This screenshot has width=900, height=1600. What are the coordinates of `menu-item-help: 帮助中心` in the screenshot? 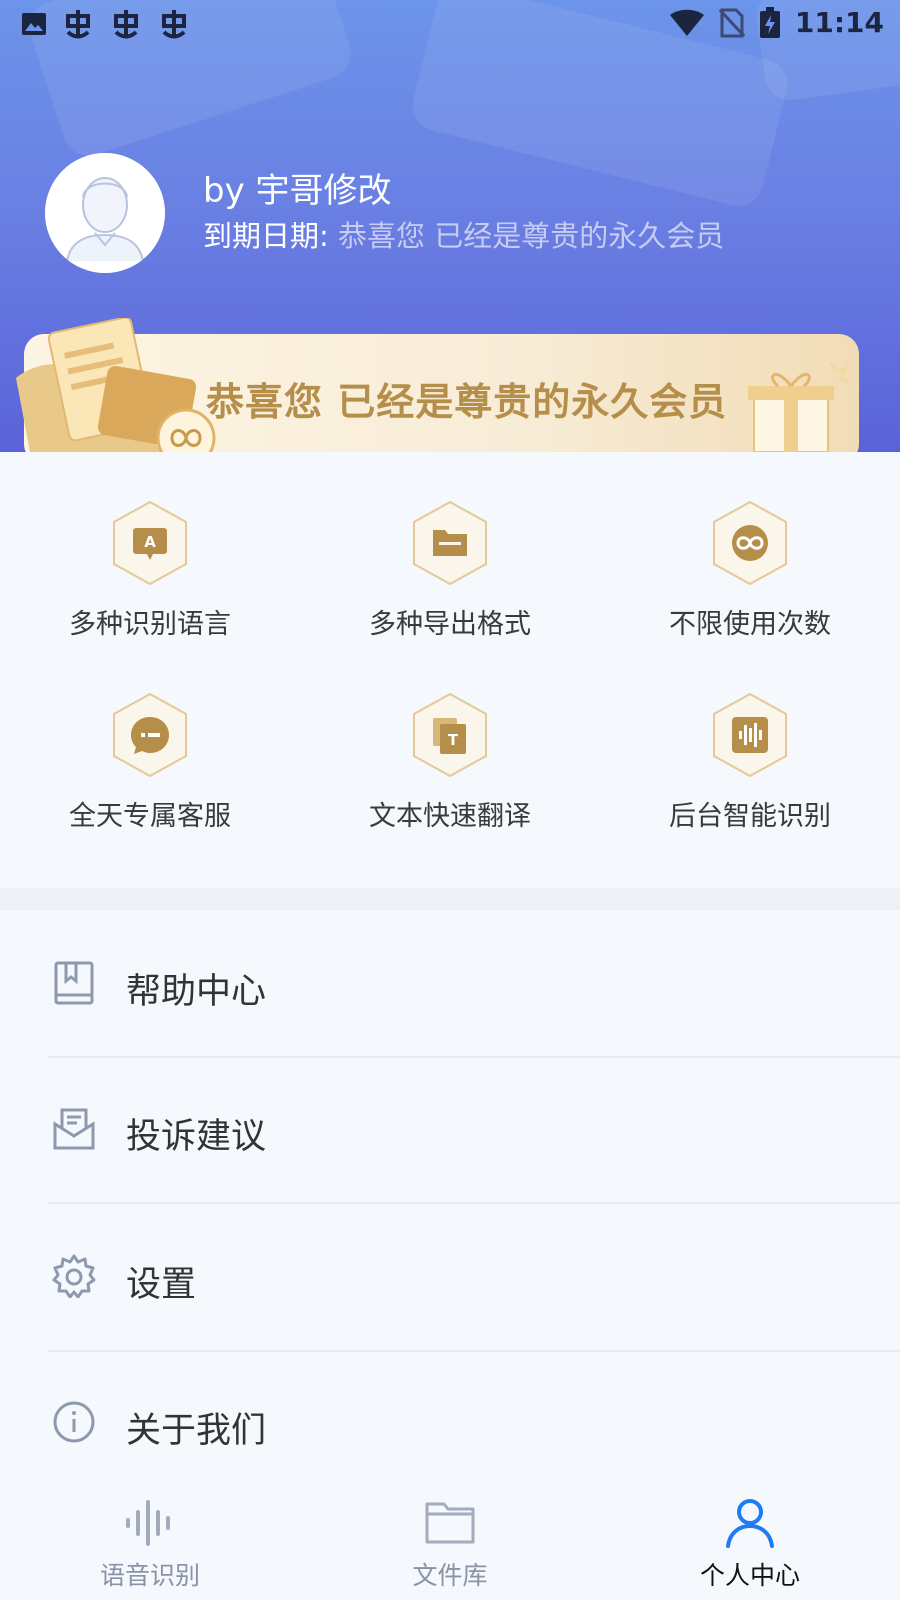 It's located at (450, 983).